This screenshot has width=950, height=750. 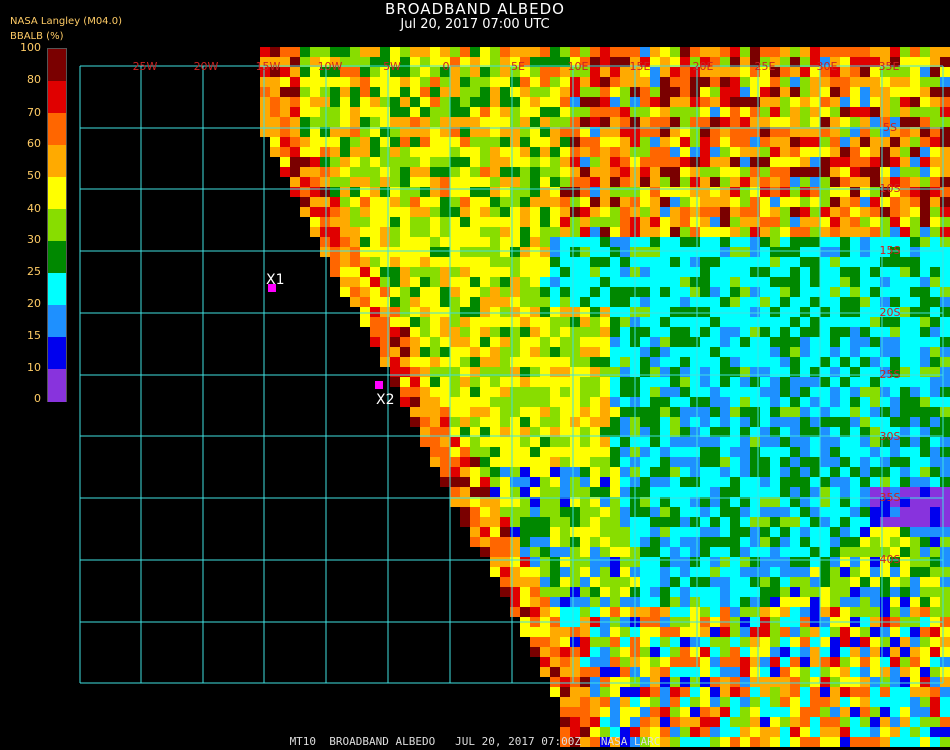 What do you see at coordinates (890, 188) in the screenshot?
I see `latitude-label: 10S` at bounding box center [890, 188].